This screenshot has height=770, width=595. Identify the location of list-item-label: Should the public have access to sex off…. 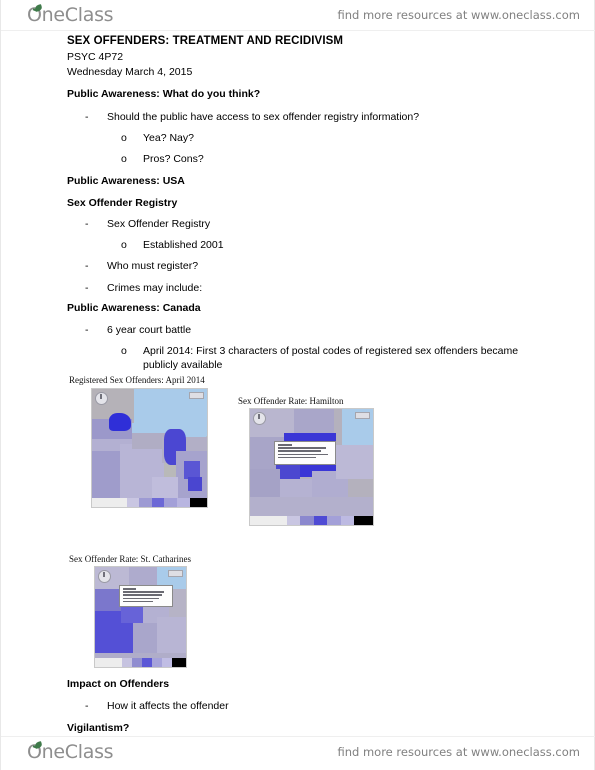
(263, 117).